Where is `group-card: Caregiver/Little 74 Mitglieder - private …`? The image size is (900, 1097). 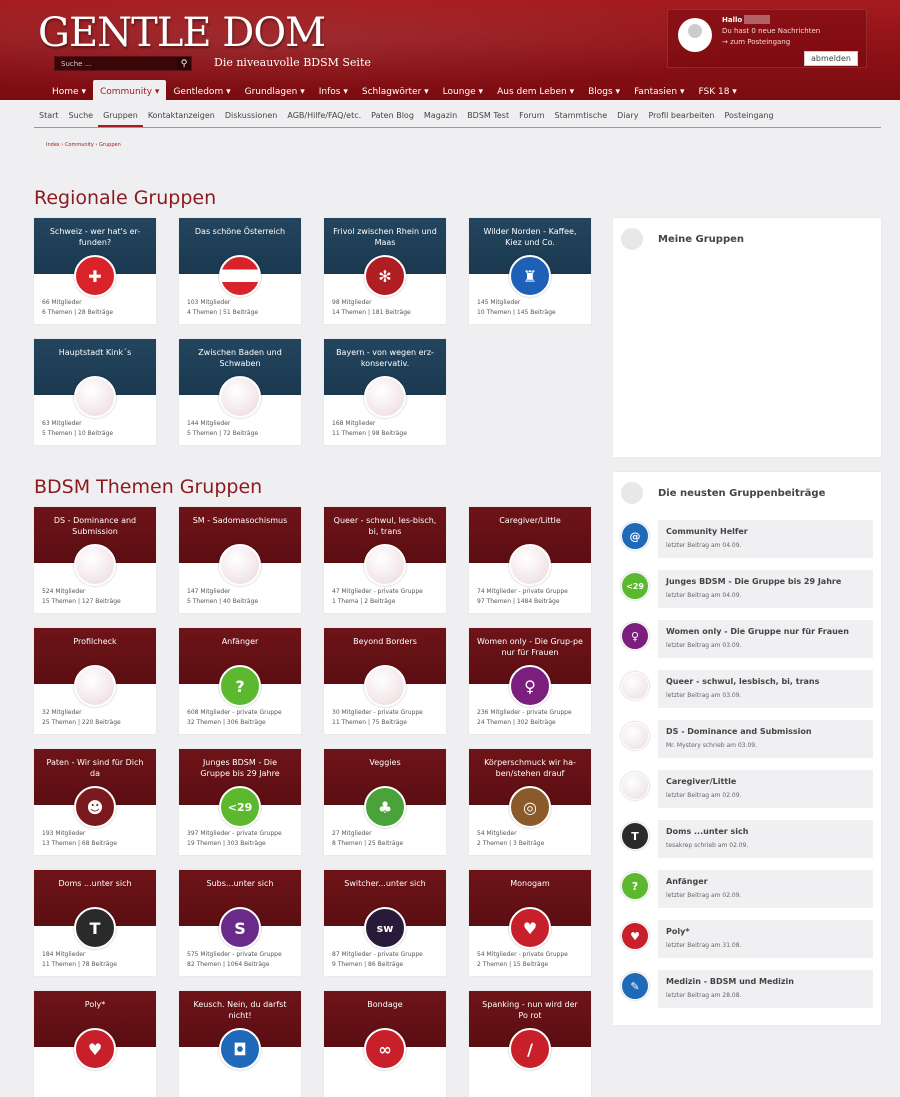 group-card: Caregiver/Little 74 Mitglieder - private … is located at coordinates (530, 560).